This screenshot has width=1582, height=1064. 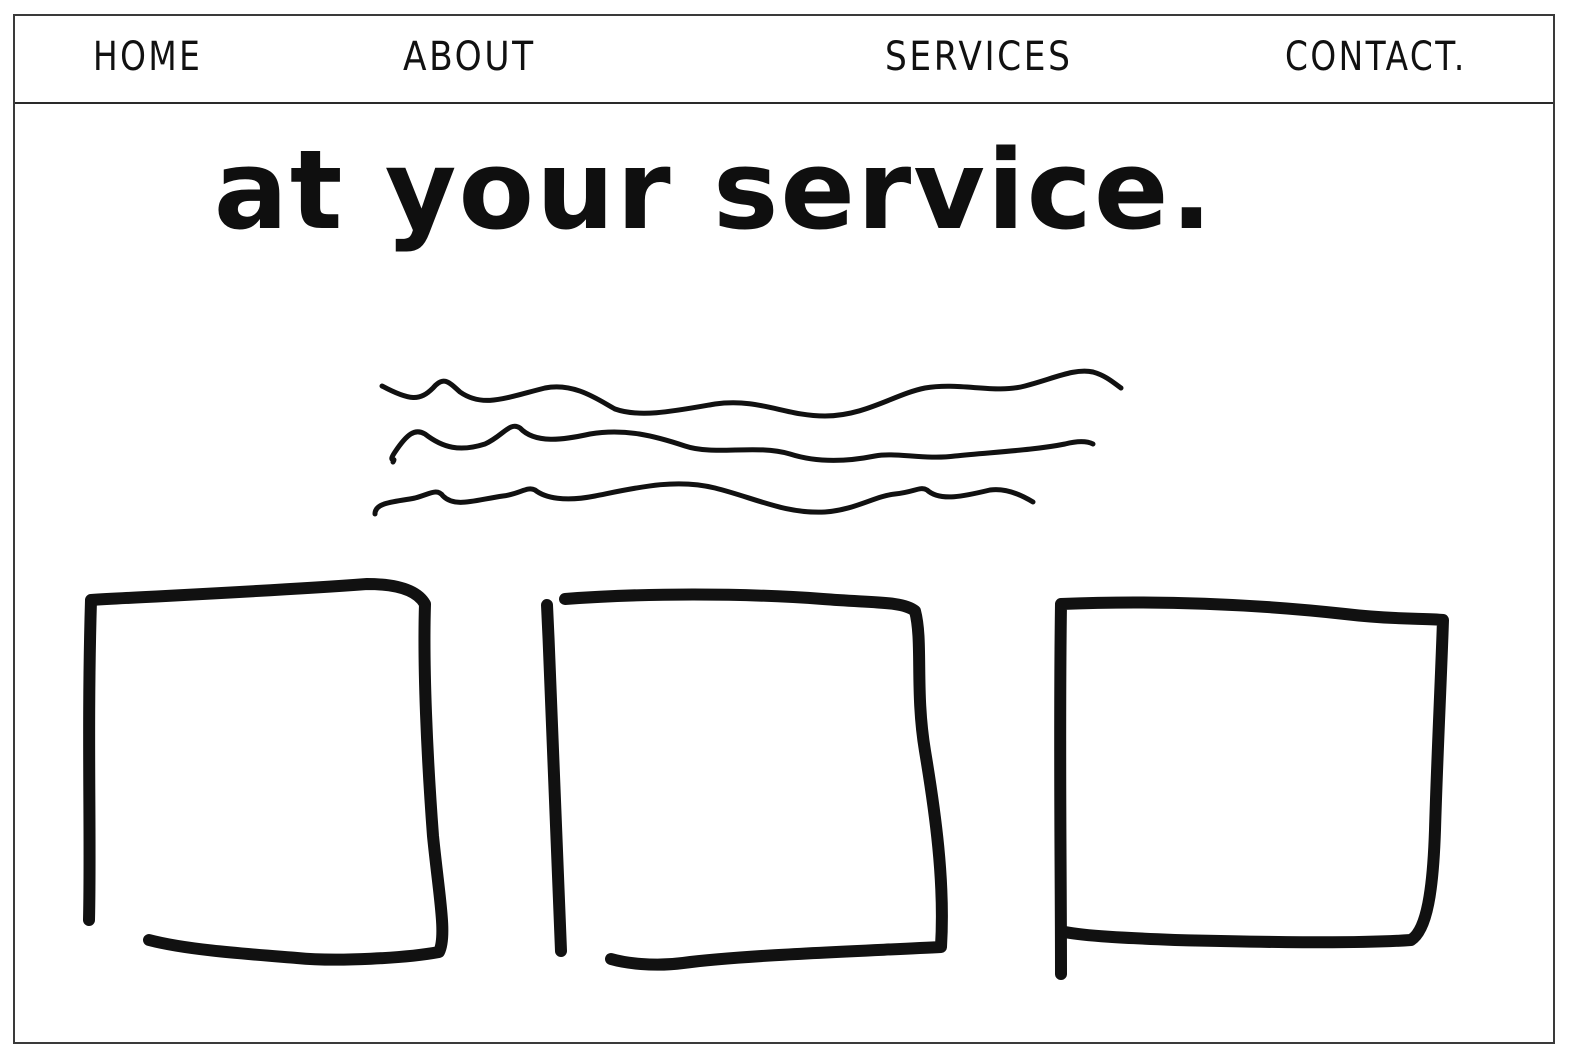 What do you see at coordinates (147, 57) in the screenshot?
I see `nav-item-home: HOME` at bounding box center [147, 57].